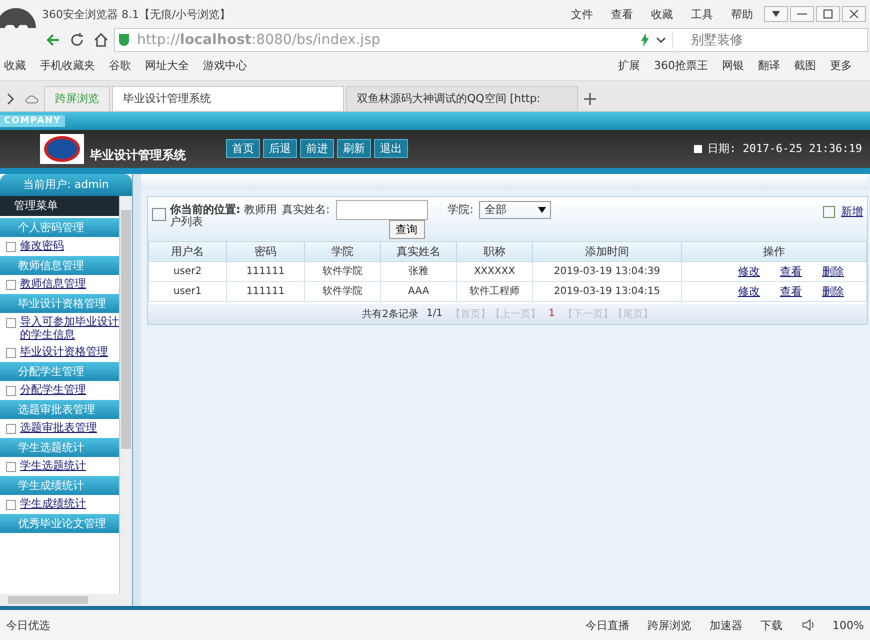 The image size is (870, 640). I want to click on menu-link: 学生选题统计, so click(53, 465).